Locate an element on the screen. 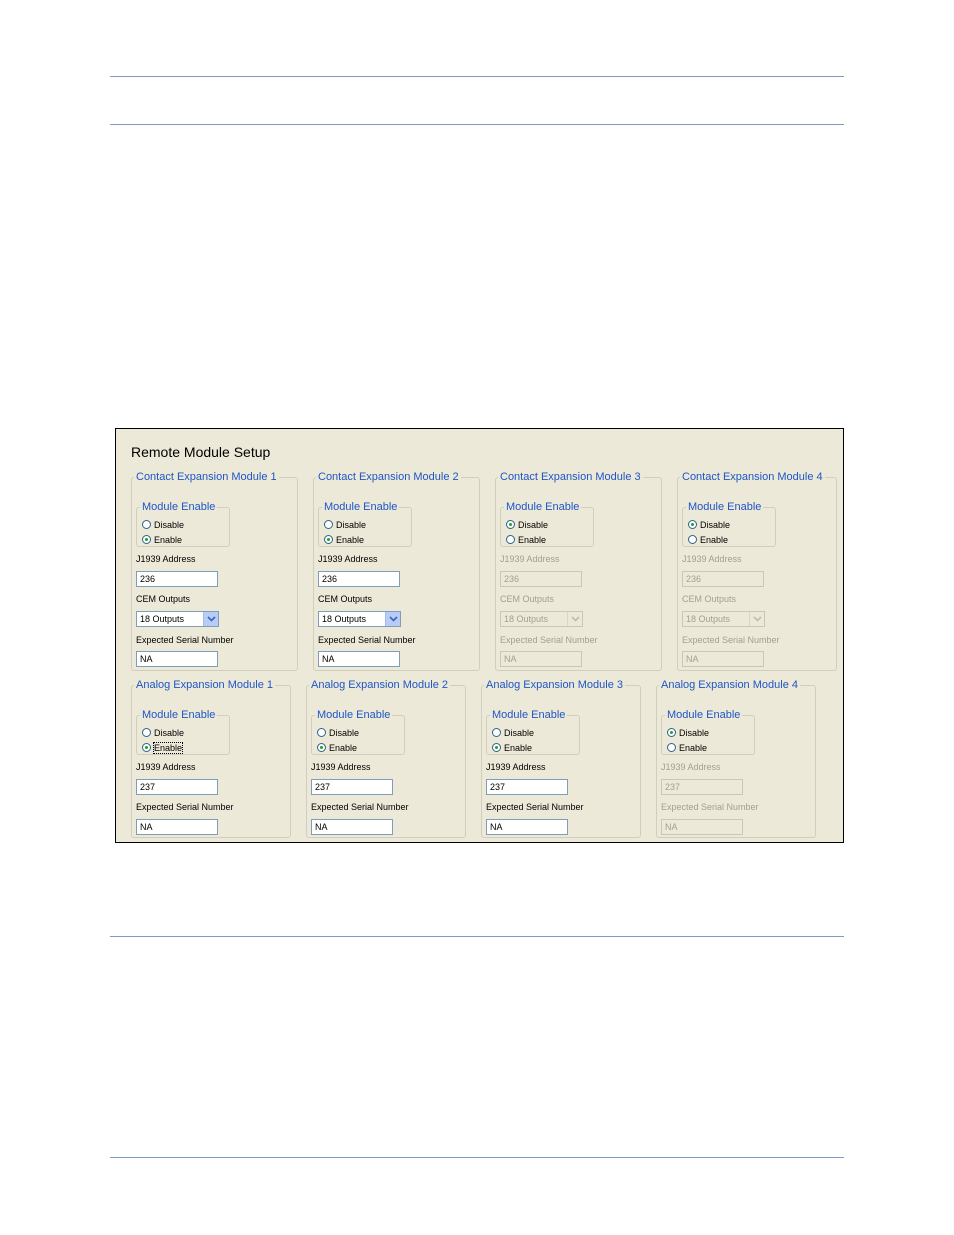 The width and height of the screenshot is (954, 1235). bottom-rule is located at coordinates (477, 1157).